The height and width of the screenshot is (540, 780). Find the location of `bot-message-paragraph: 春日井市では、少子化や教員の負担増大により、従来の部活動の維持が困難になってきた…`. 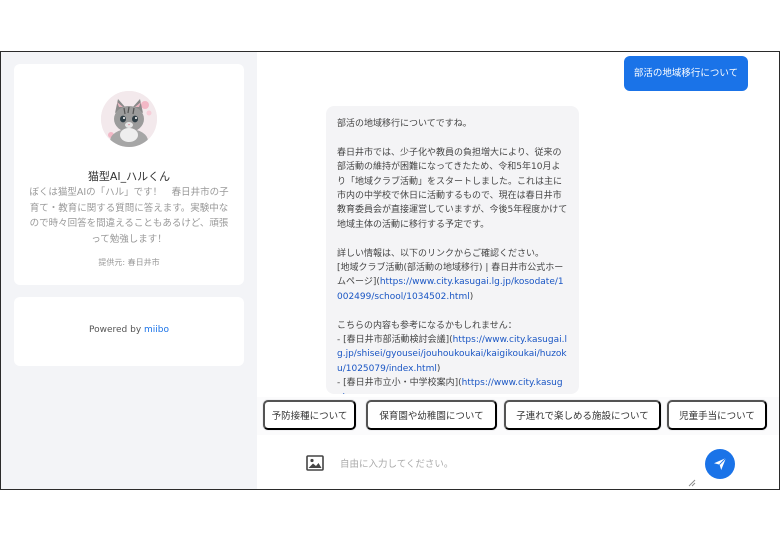

bot-message-paragraph: 春日井市では、少子化や教員の負担増大により、従来の部活動の維持が困難になってきた… is located at coordinates (452, 188).